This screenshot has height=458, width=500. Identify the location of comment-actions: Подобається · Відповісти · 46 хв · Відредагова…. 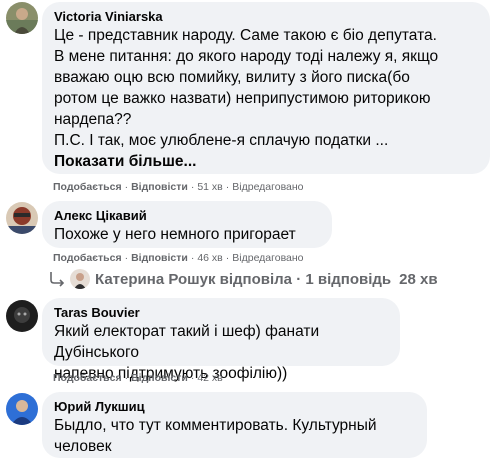
(178, 258).